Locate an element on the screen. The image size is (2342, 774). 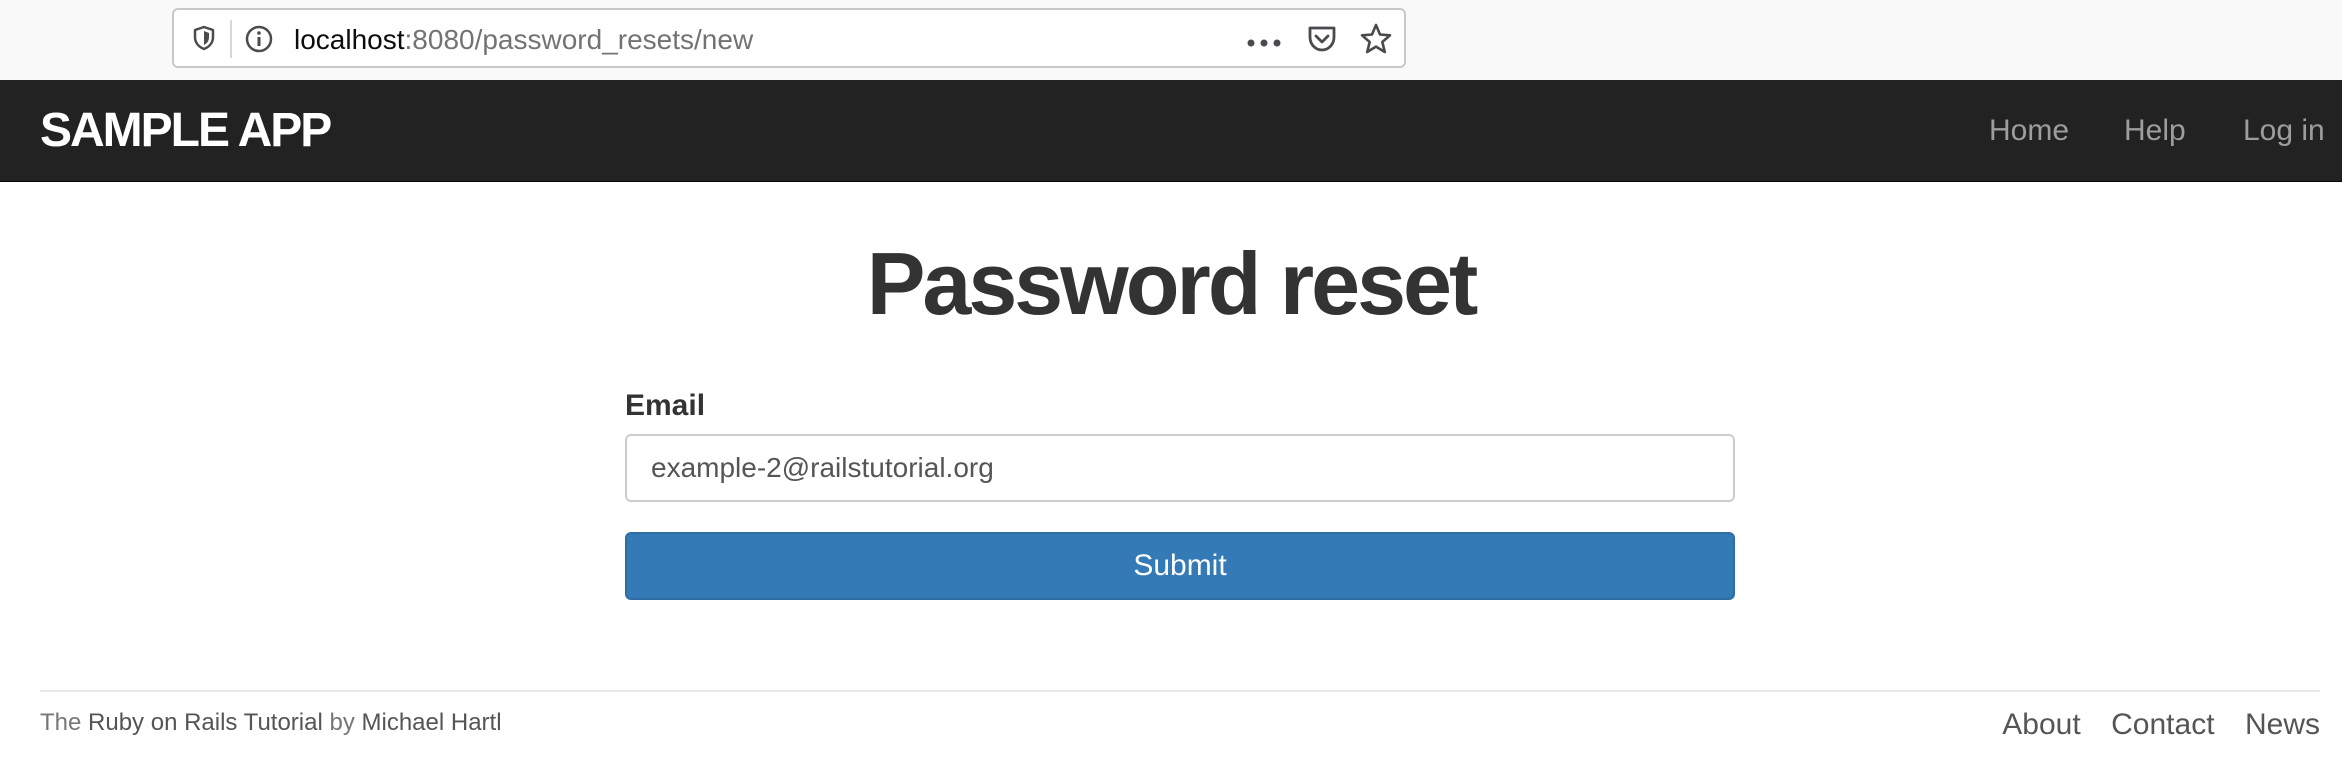
nav-home-link: Home is located at coordinates (2029, 131).